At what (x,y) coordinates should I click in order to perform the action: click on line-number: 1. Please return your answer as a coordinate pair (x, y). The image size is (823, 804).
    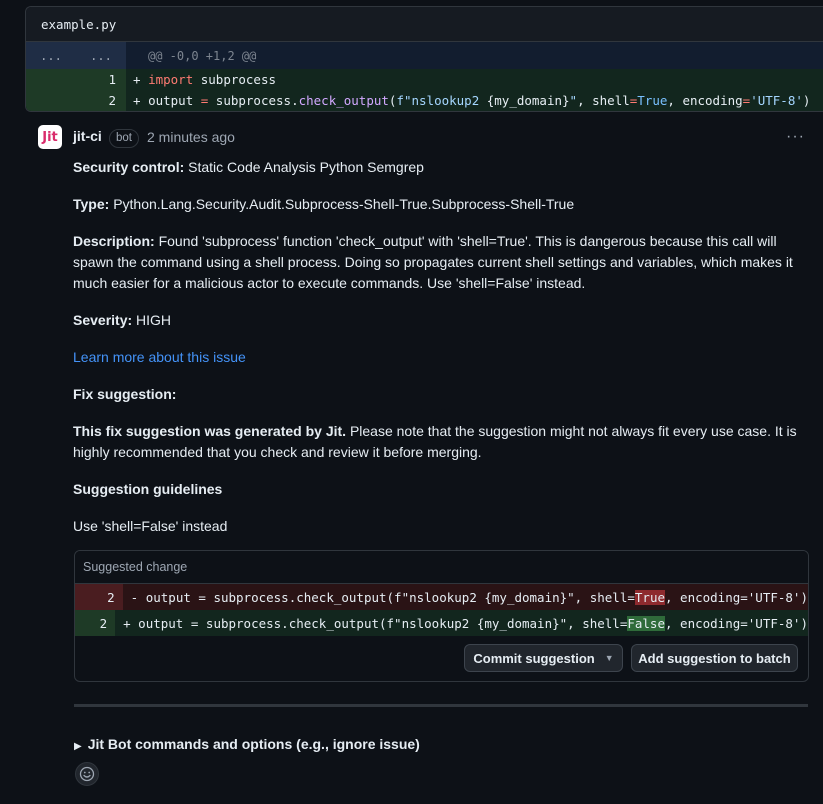
    Looking at the image, I should click on (76, 79).